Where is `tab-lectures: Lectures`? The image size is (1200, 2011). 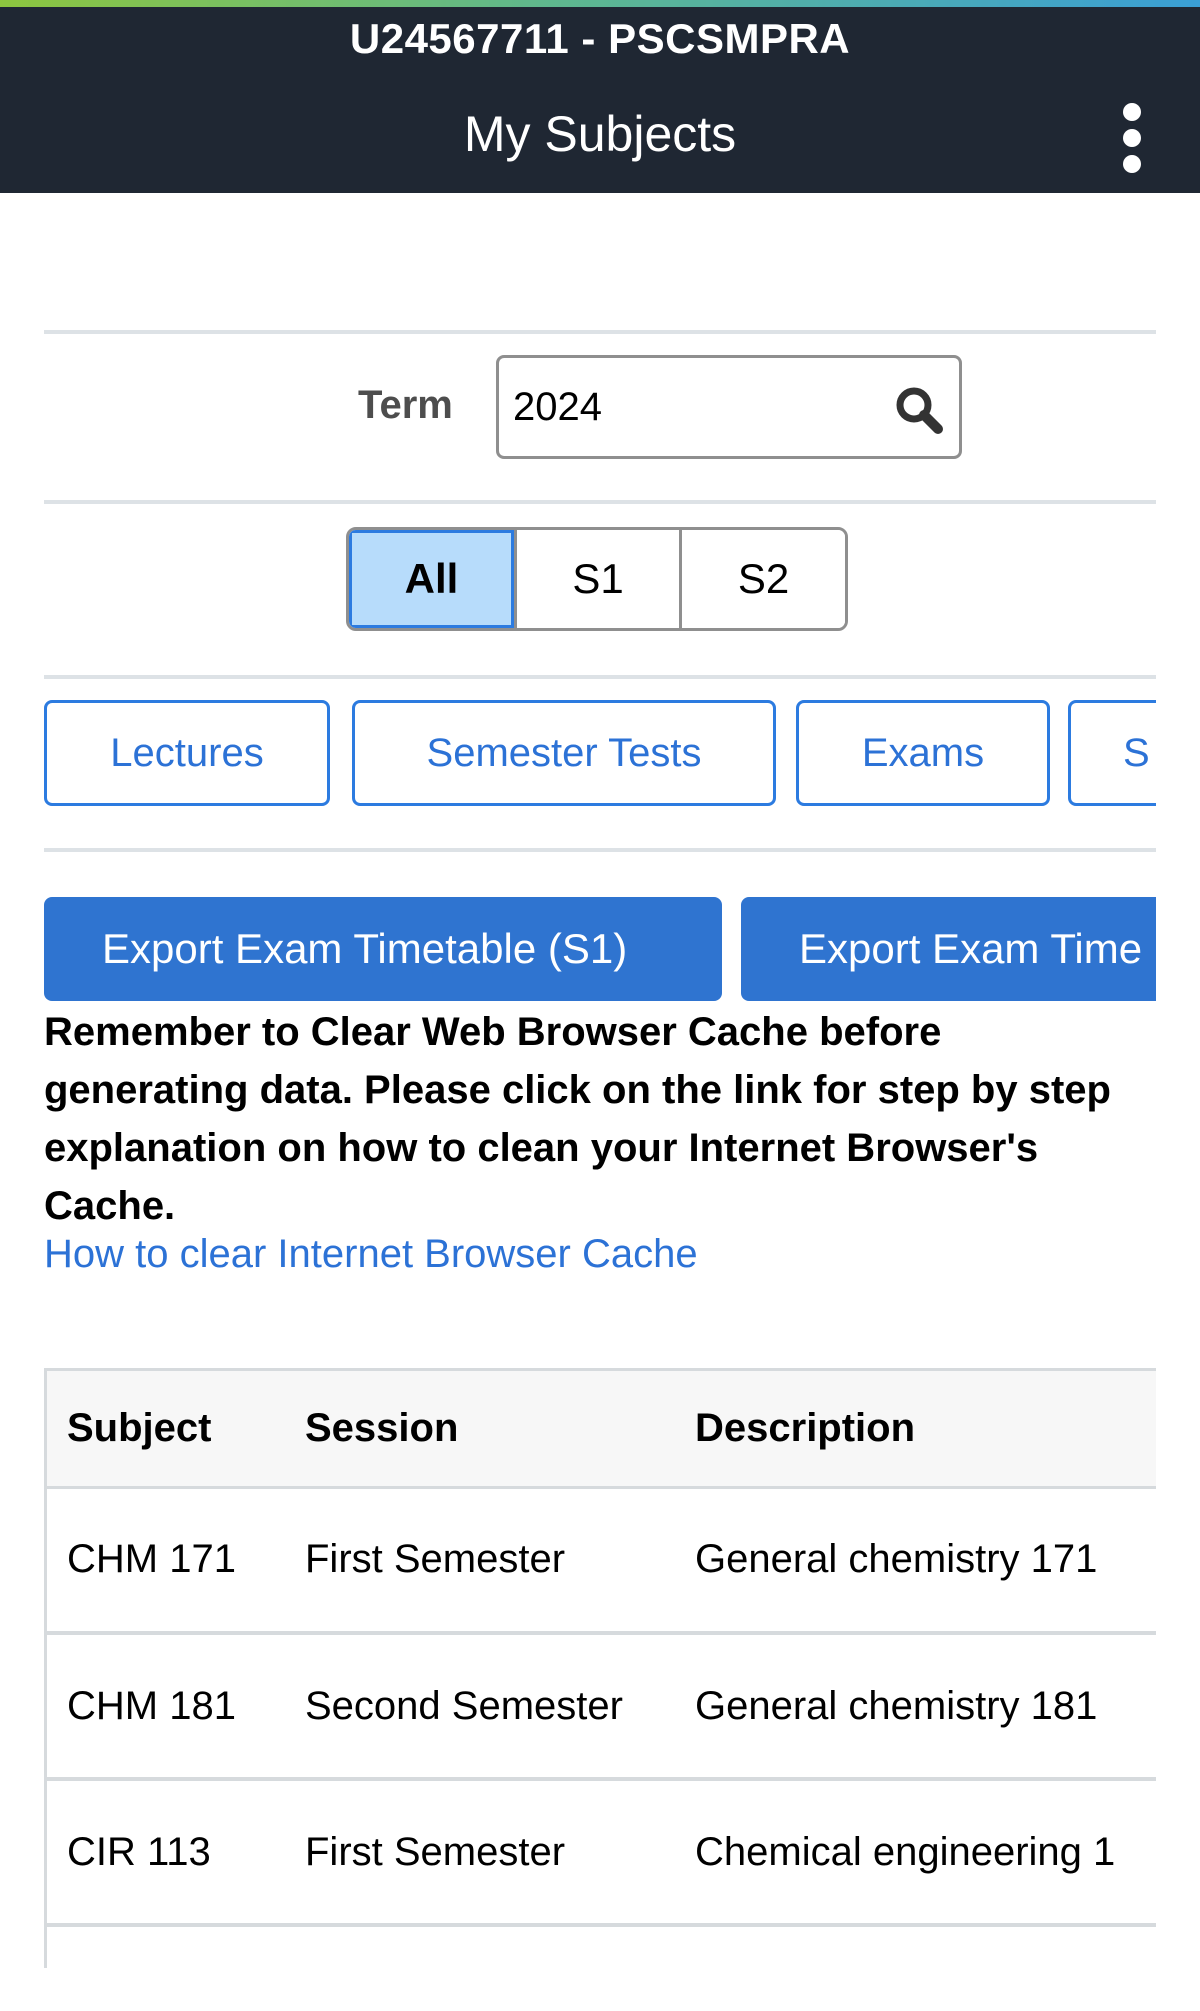
tab-lectures: Lectures is located at coordinates (187, 753).